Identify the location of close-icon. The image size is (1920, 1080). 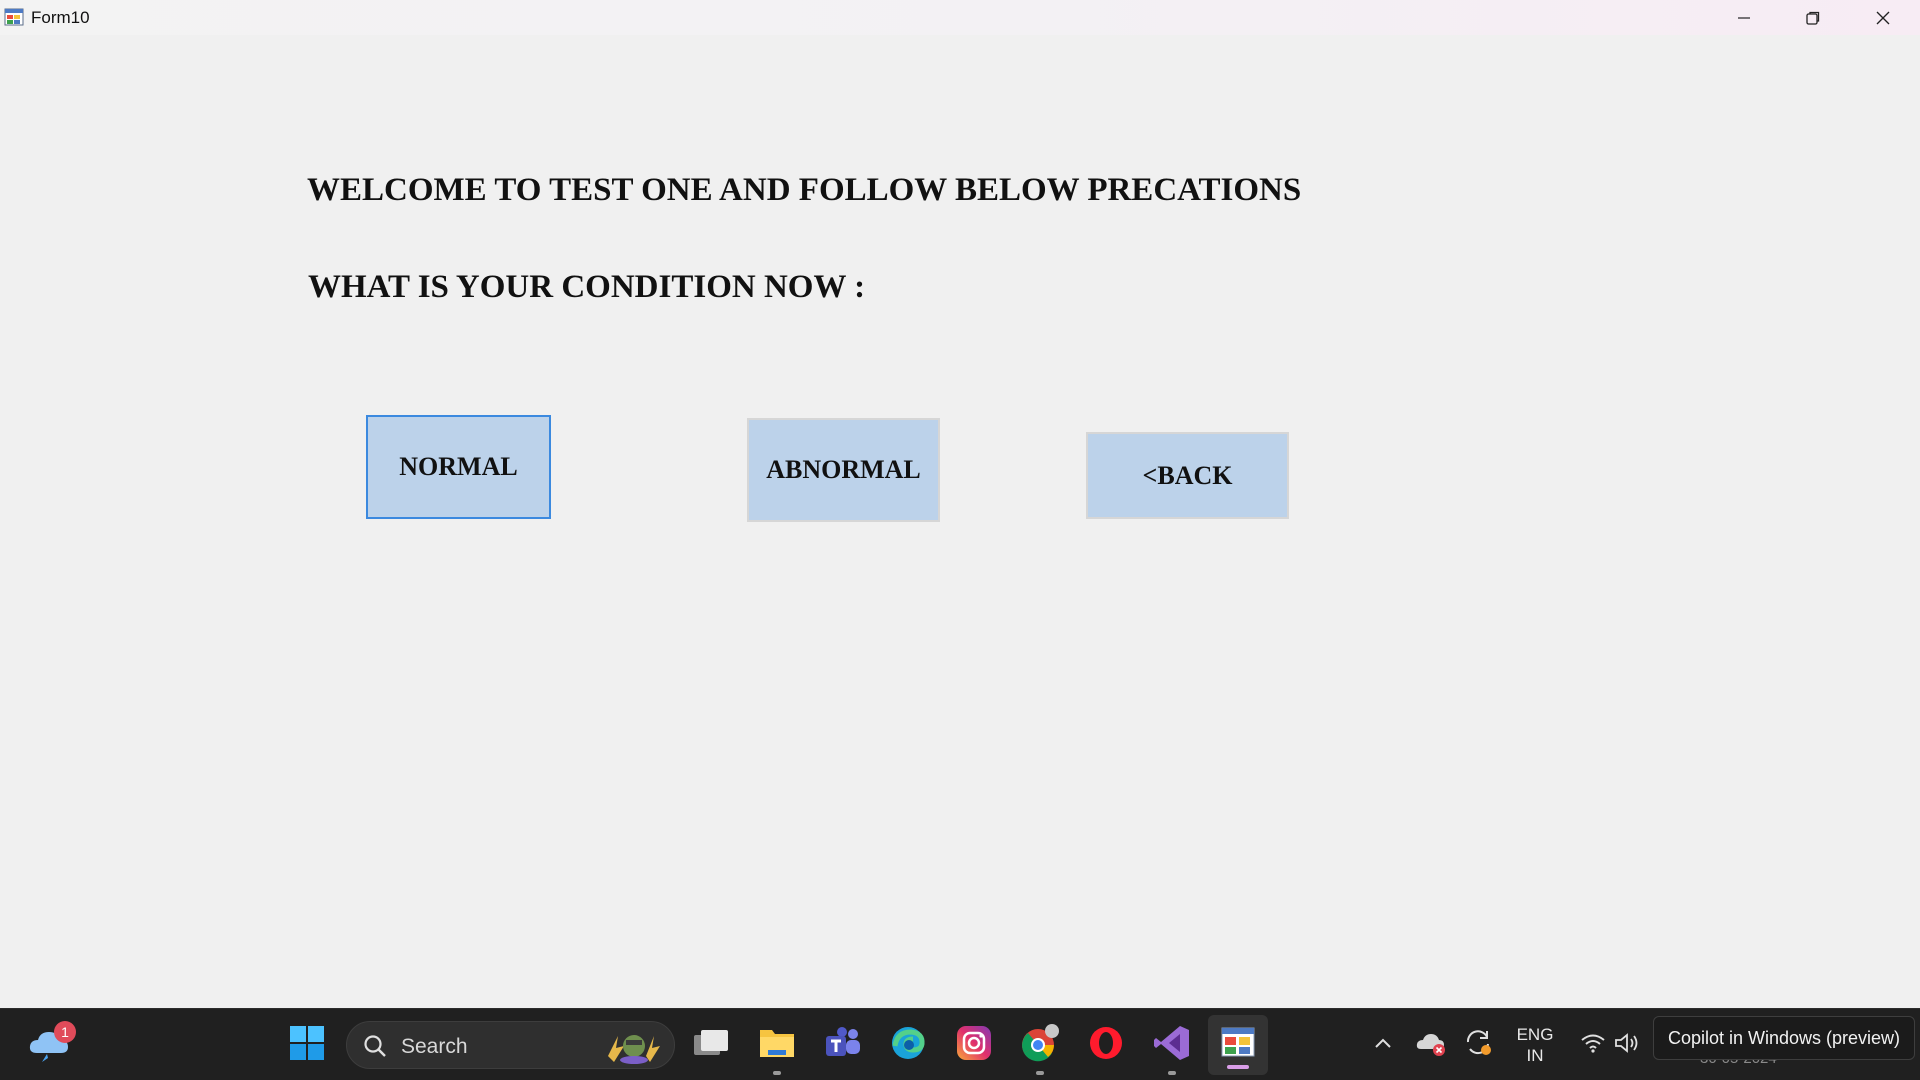
(1883, 18).